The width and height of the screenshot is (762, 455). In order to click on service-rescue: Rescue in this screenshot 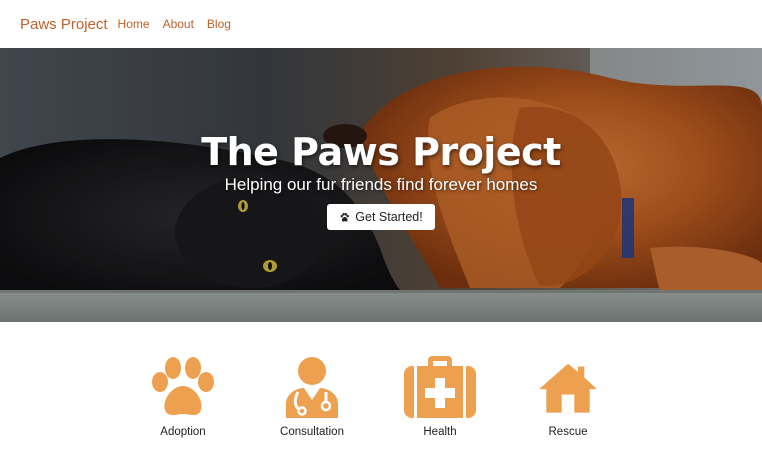, I will do `click(568, 397)`.